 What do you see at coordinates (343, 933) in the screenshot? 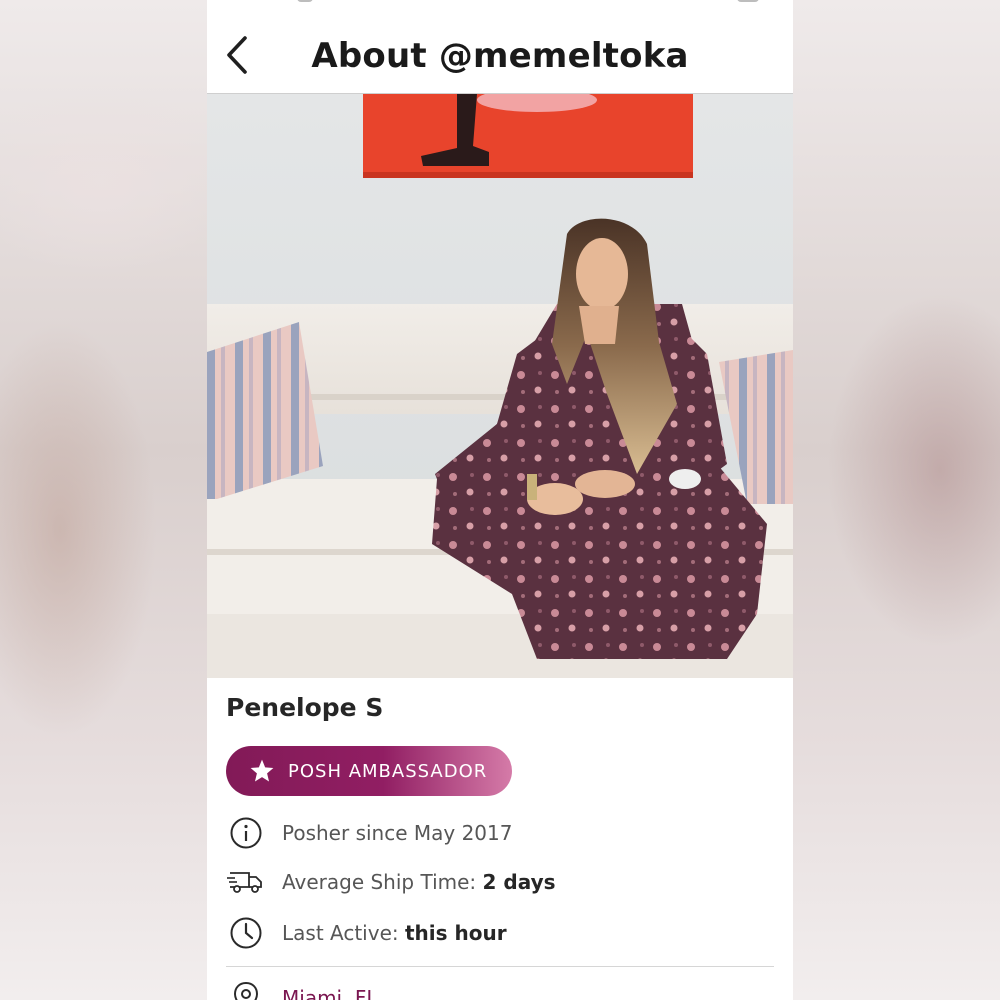
I see `last-active-label: Last Active:` at bounding box center [343, 933].